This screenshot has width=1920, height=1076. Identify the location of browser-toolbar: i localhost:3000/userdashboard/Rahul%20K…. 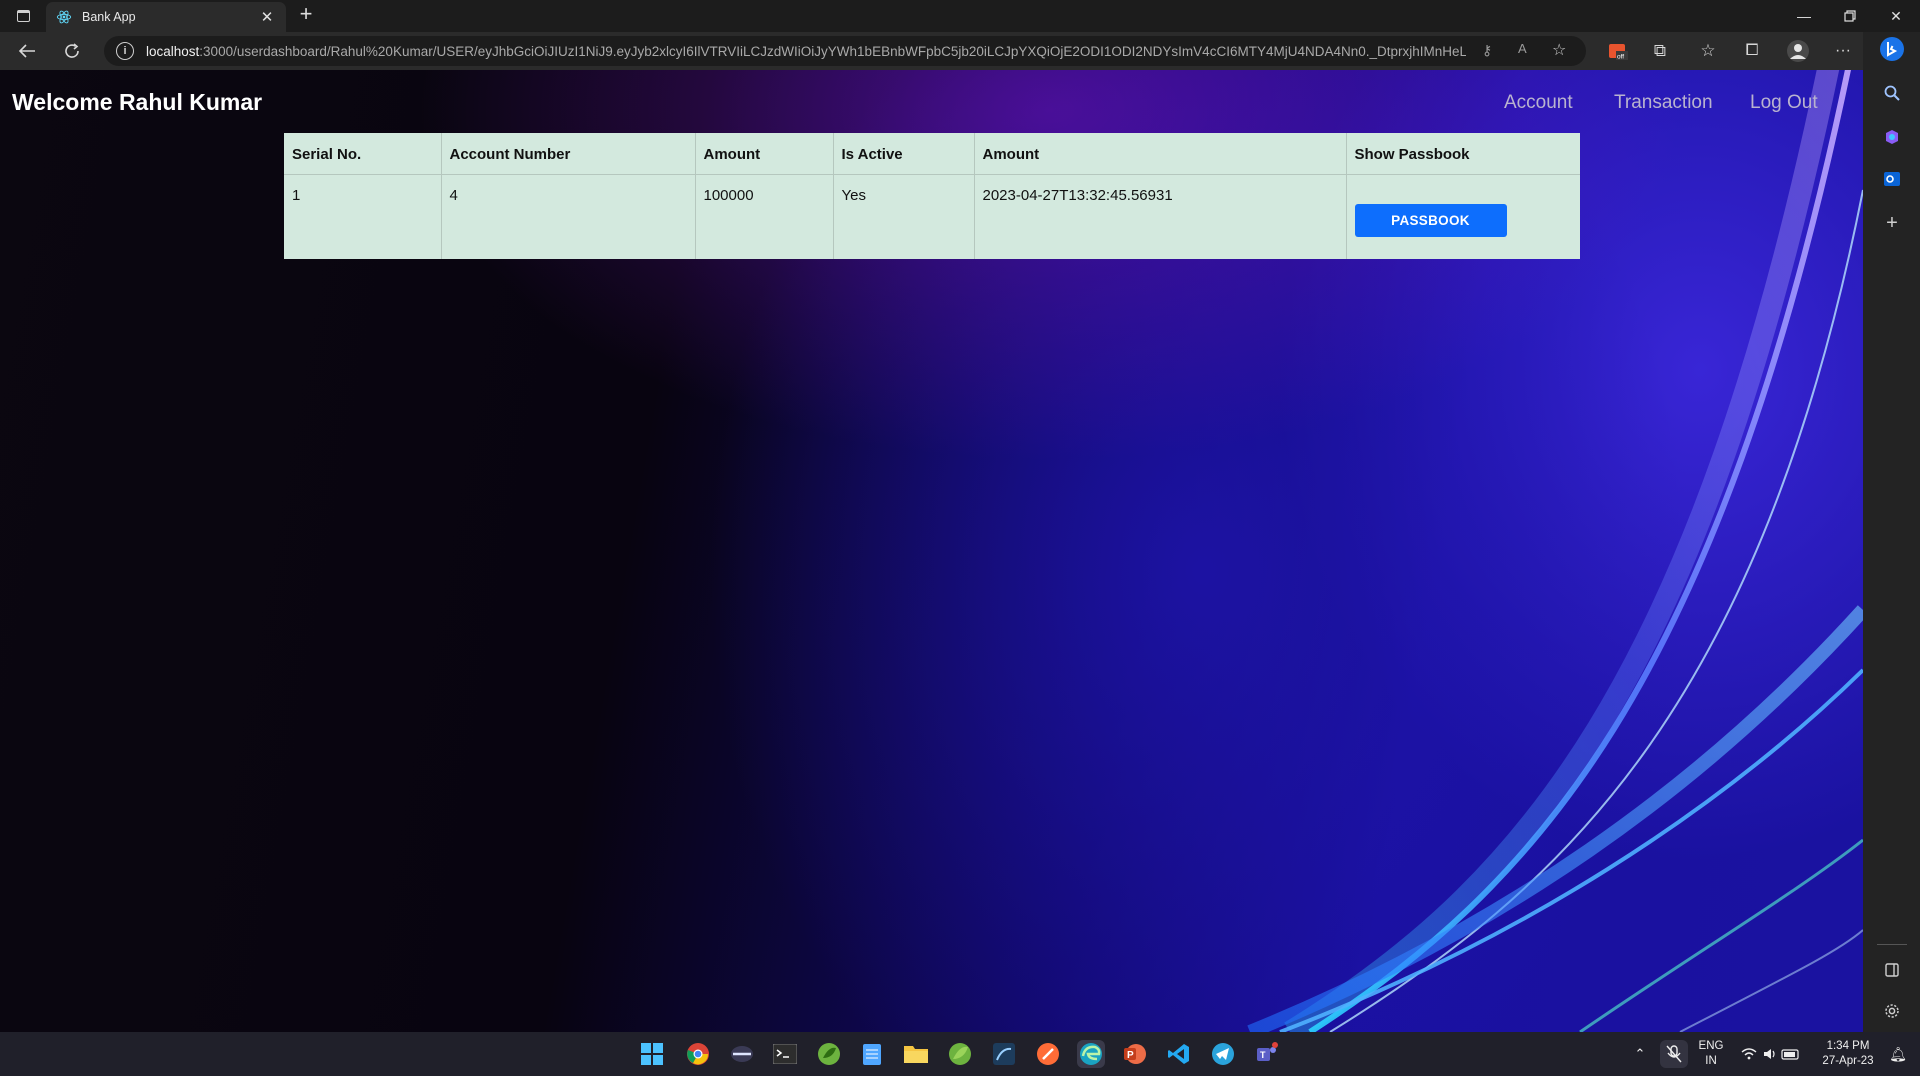
(960, 51).